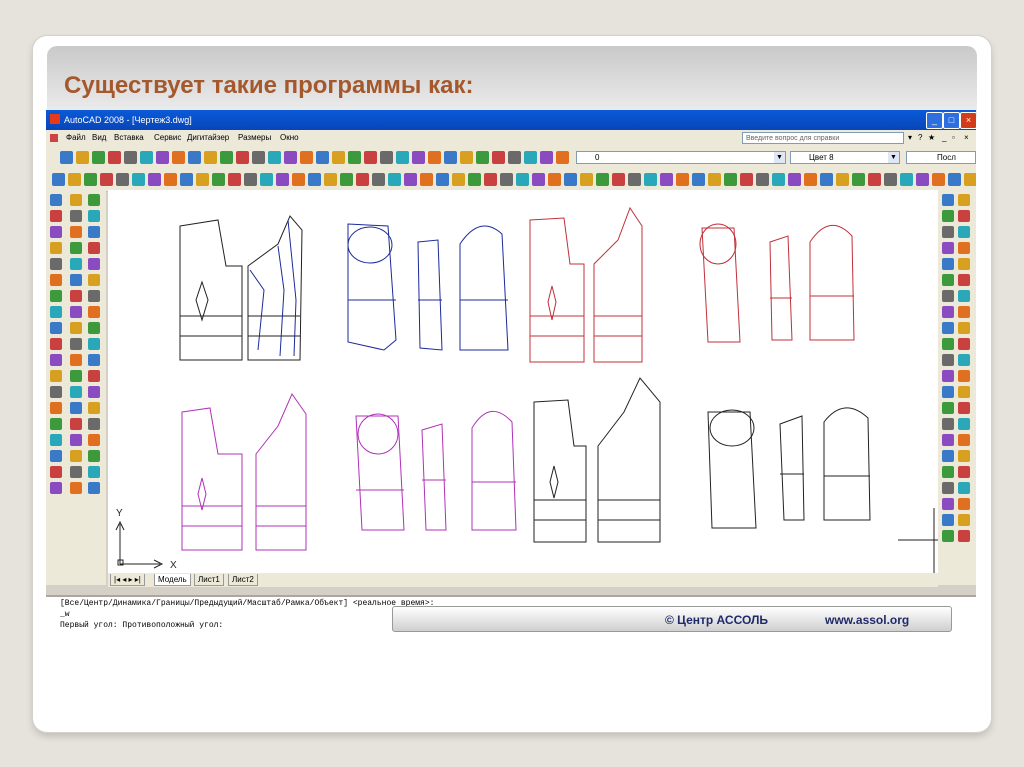 This screenshot has width=1024, height=767. Describe the element at coordinates (951, 120) in the screenshot. I see `maximize-button: □` at that location.